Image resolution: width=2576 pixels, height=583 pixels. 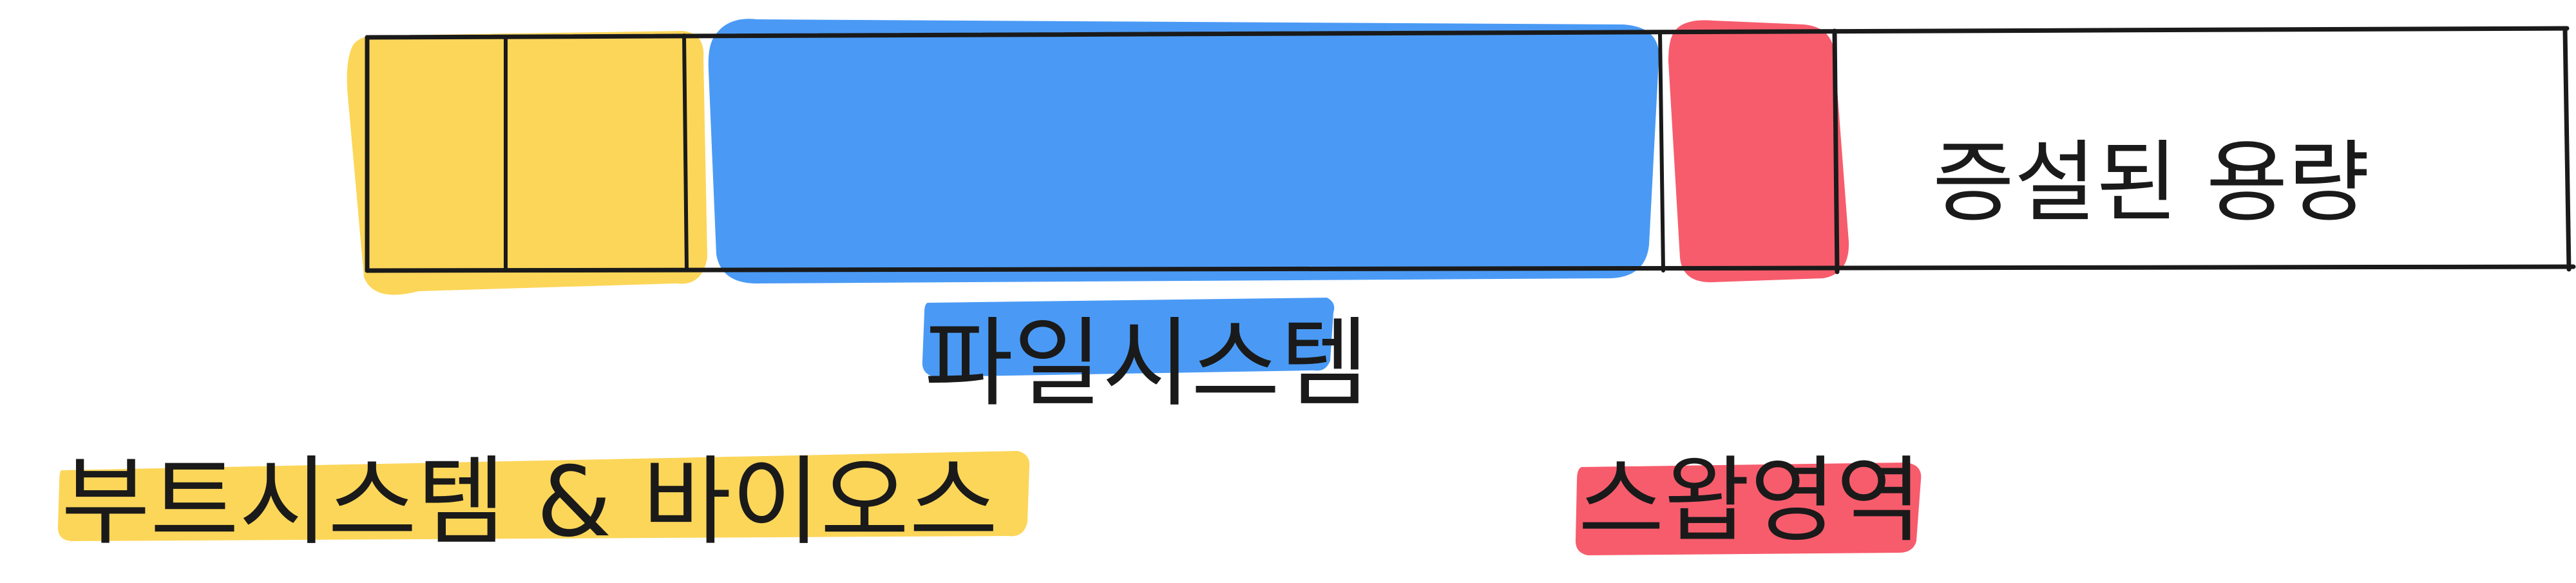 What do you see at coordinates (1750, 500) in the screenshot?
I see `swap-label: 스왑영역` at bounding box center [1750, 500].